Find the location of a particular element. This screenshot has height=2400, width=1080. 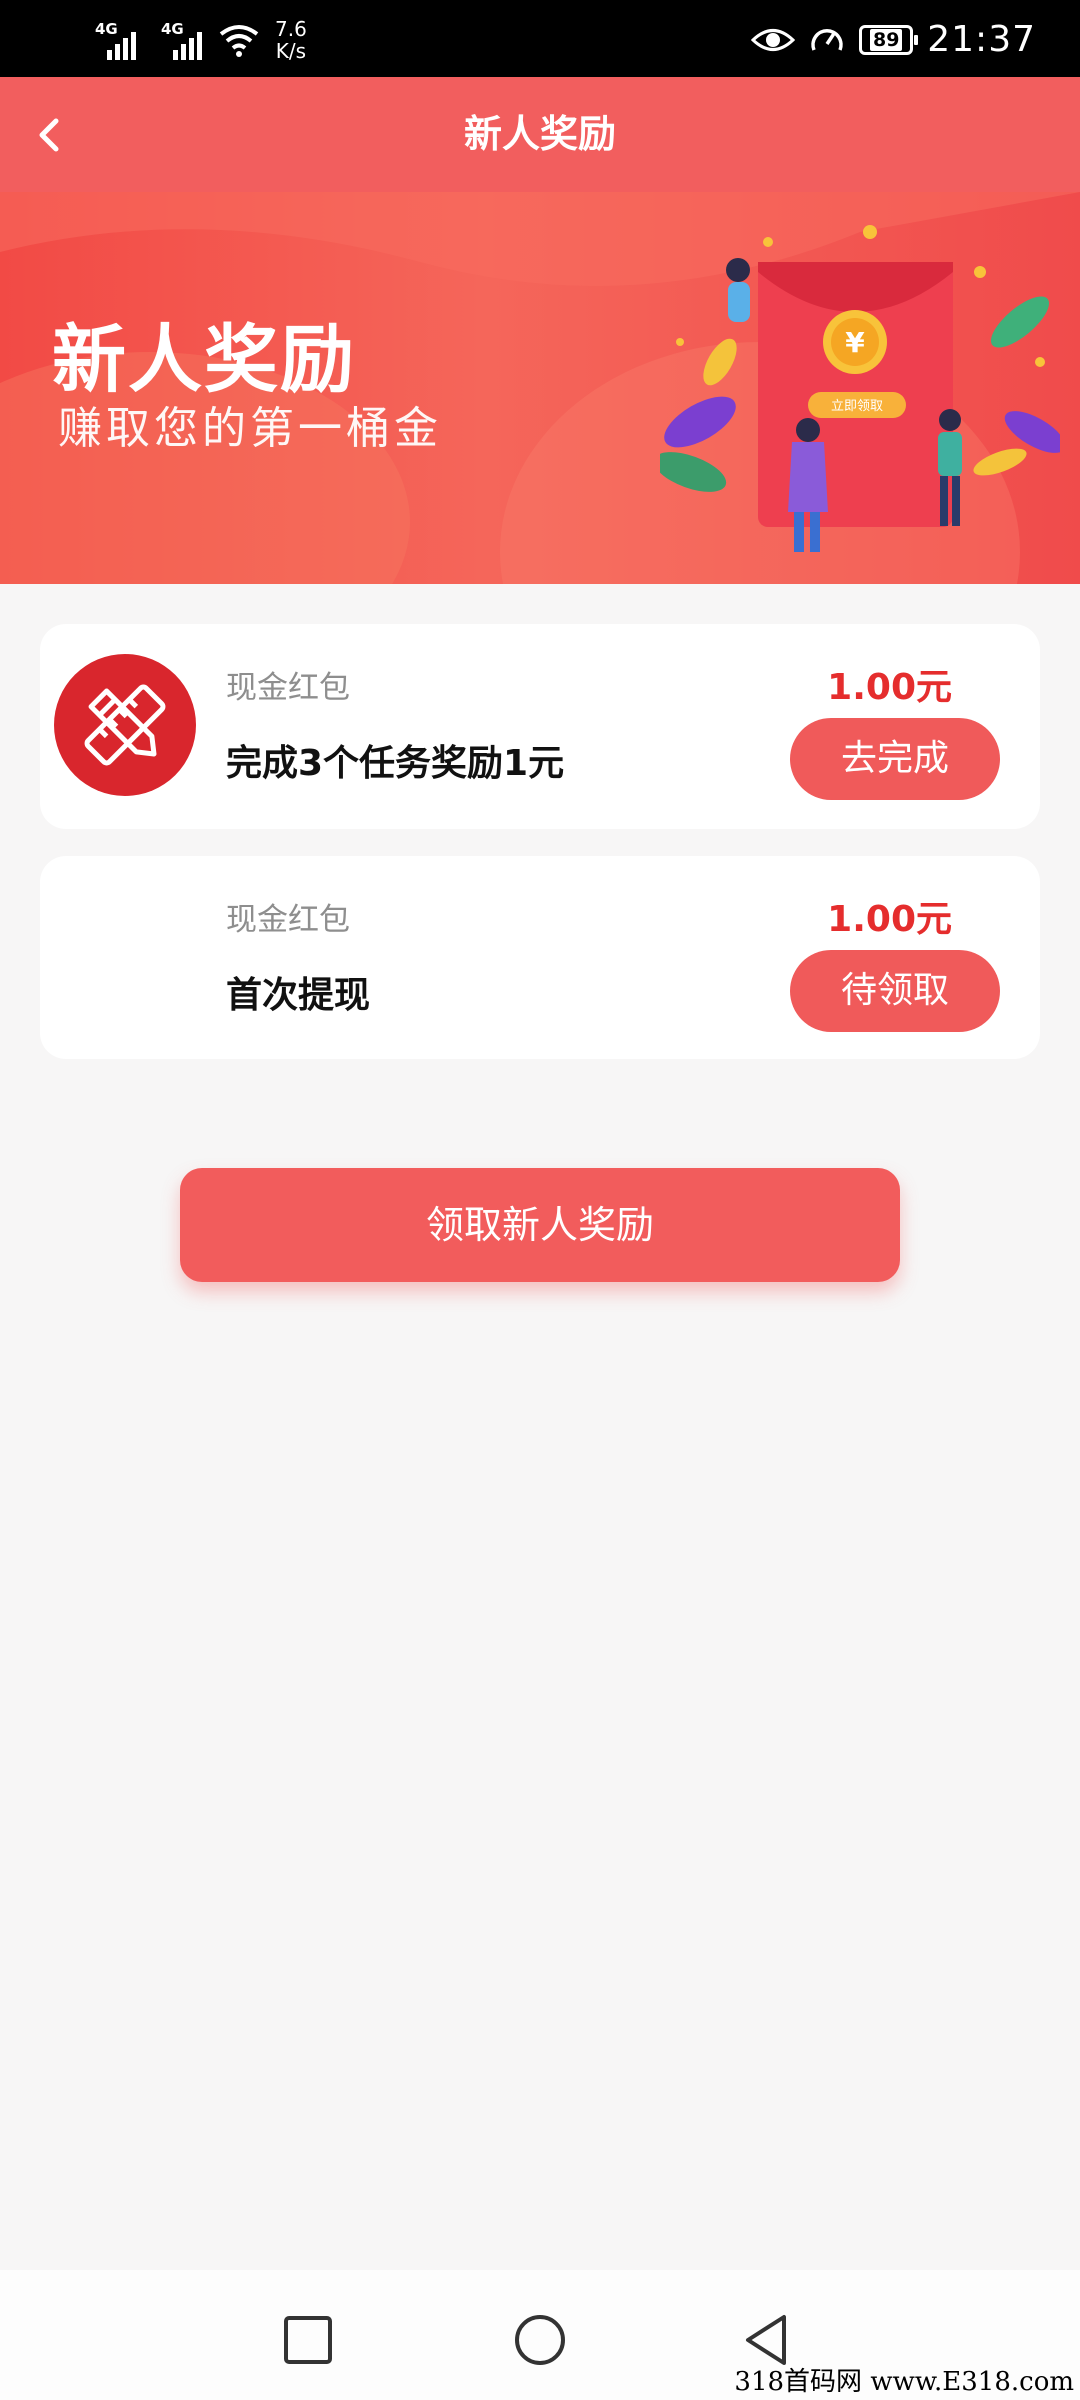

claim-reward-button: 领取新人奖励 is located at coordinates (540, 1225).